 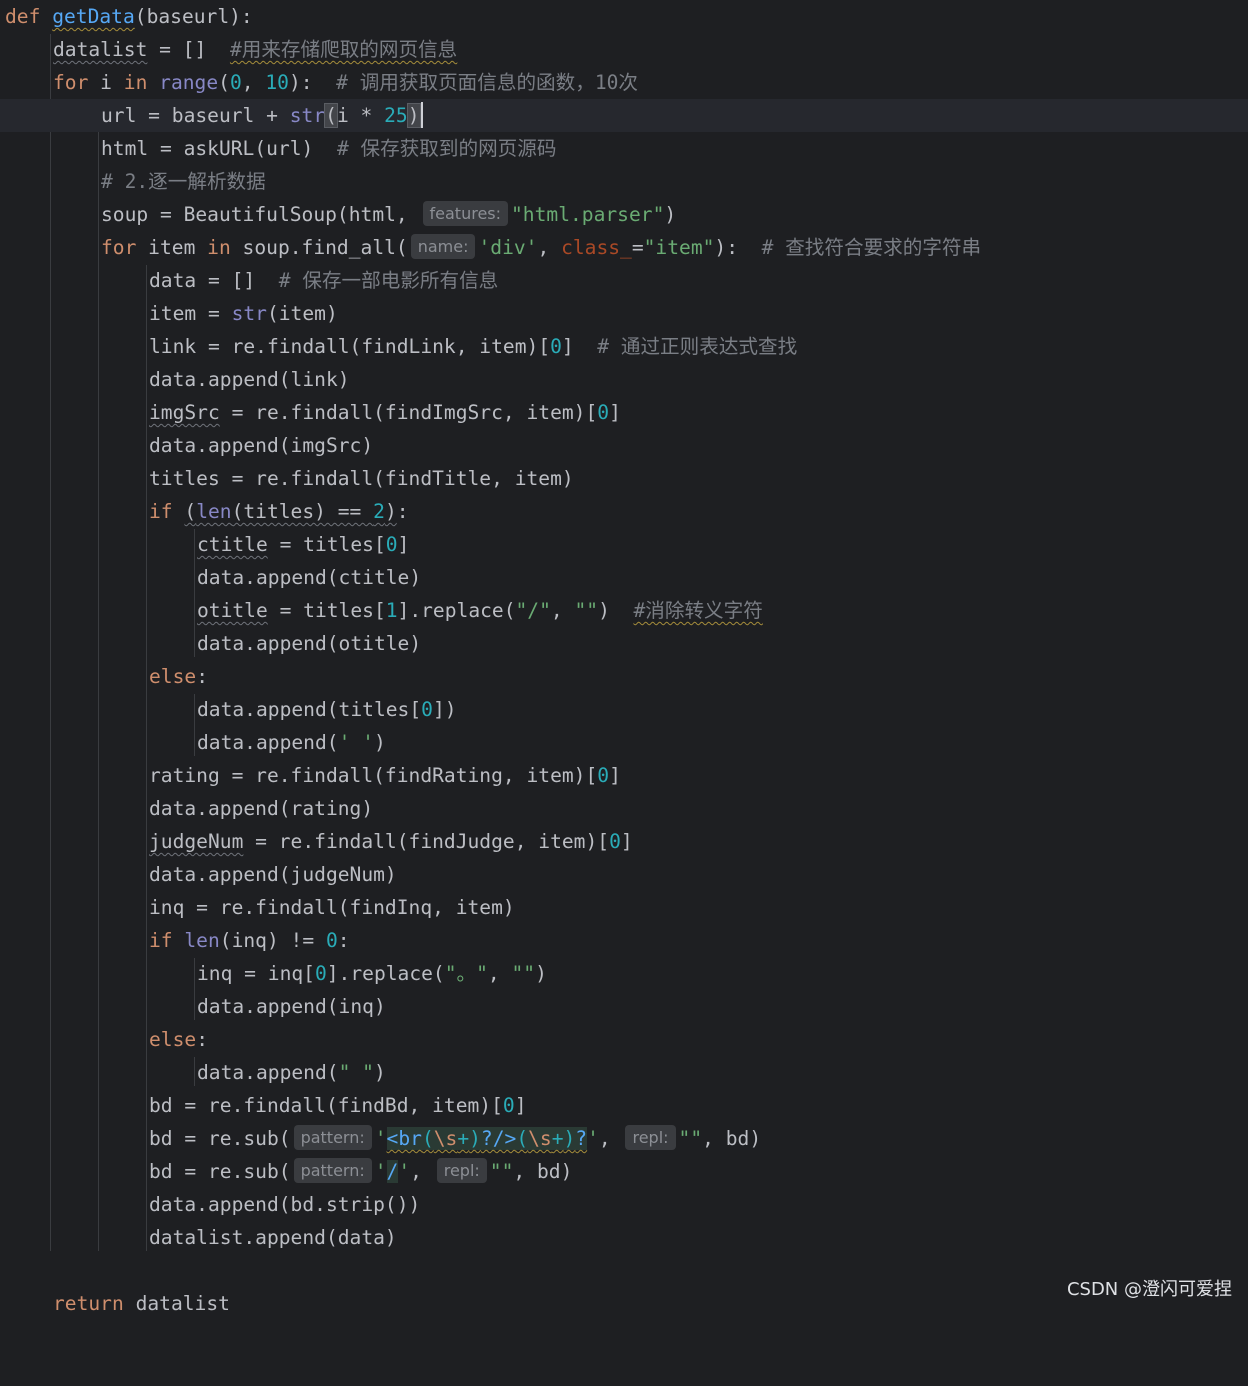 What do you see at coordinates (679, 247) in the screenshot?
I see `string: "item"` at bounding box center [679, 247].